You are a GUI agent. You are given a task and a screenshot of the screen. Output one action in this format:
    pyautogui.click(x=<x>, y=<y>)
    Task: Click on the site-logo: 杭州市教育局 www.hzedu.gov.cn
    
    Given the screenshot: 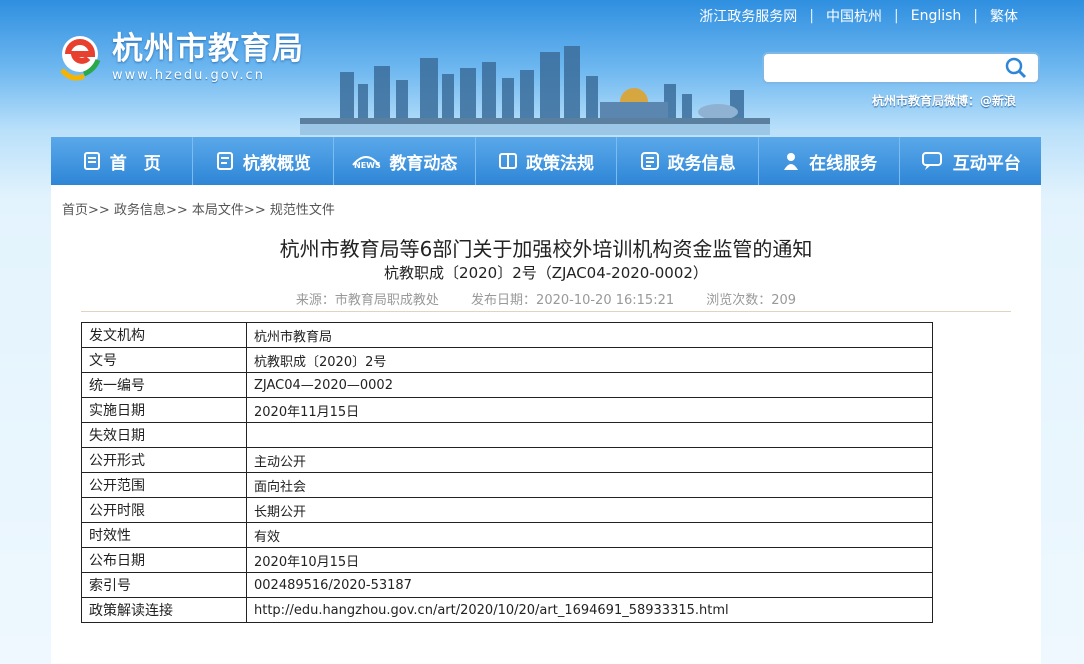 What is the action you would take?
    pyautogui.click(x=179, y=58)
    